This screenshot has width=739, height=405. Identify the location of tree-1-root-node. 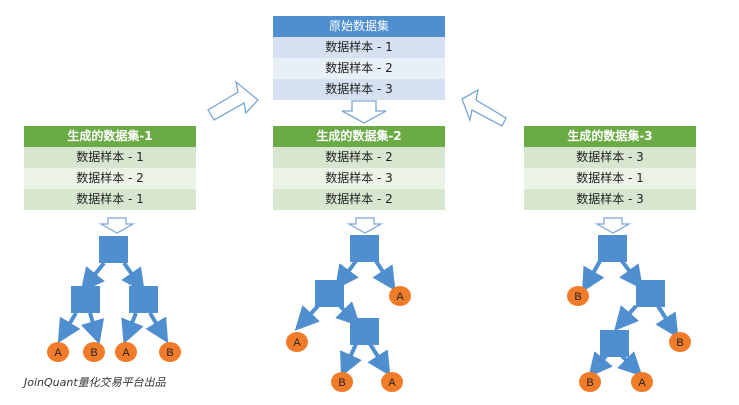
(113, 249).